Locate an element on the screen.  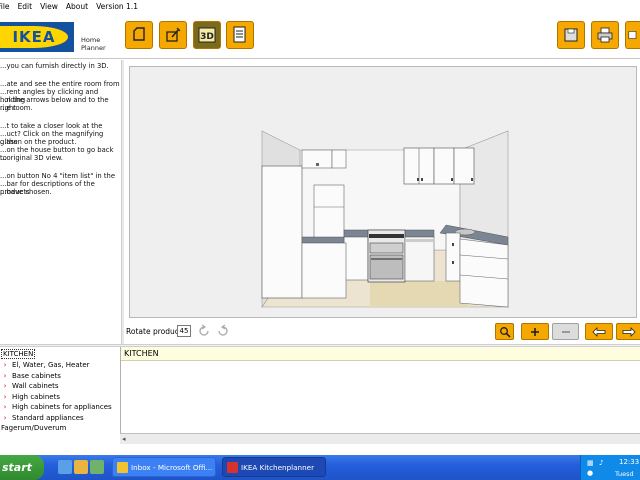
tree-item-wall-cabinets: › Wall cabinets is located at coordinates (29, 386).